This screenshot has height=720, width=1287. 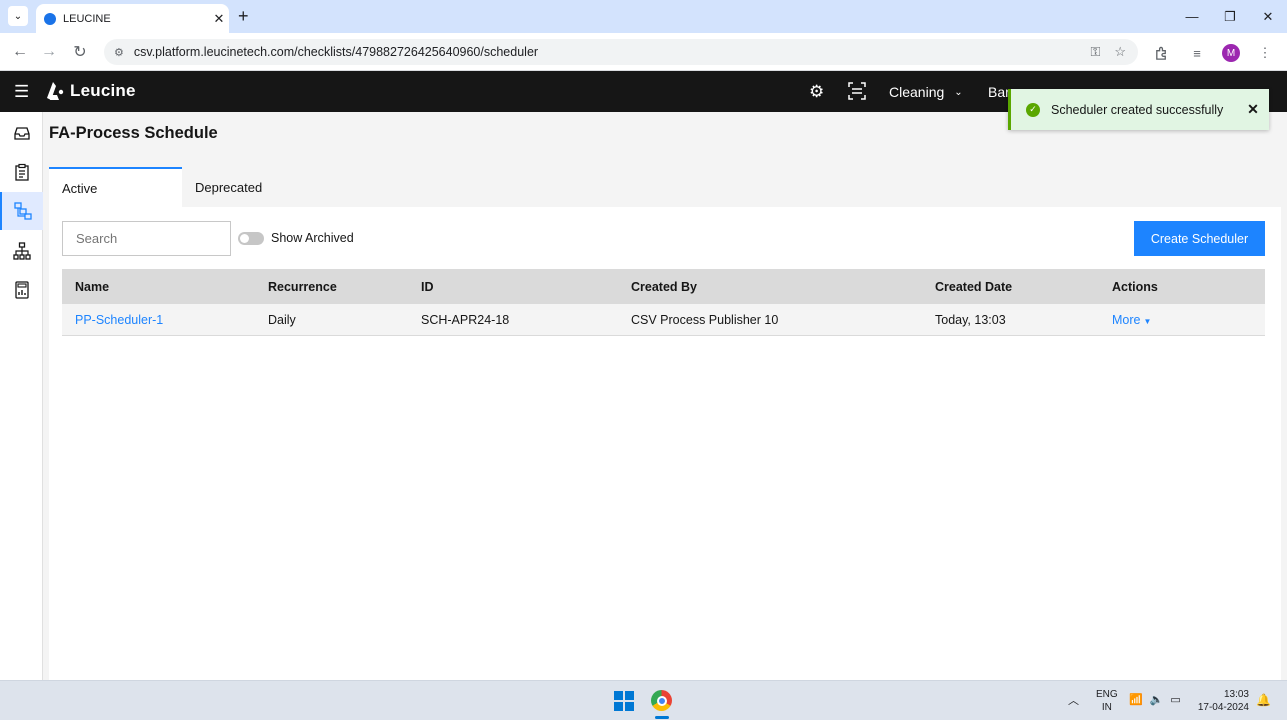 I want to click on hierarchy-icon, so click(x=21, y=251).